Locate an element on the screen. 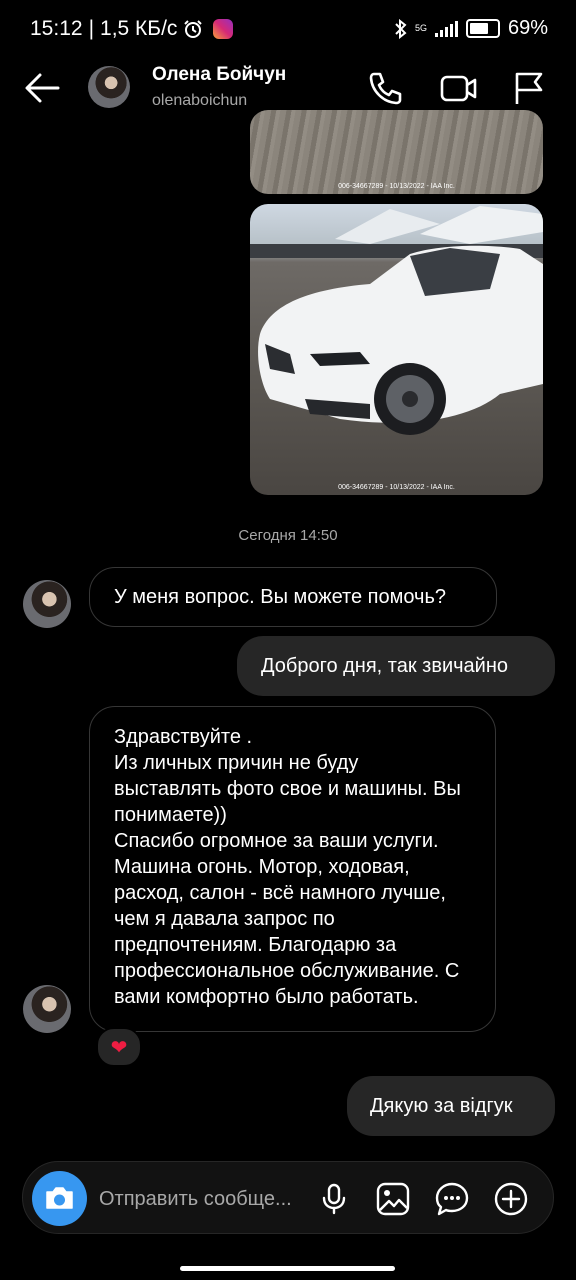 The image size is (576, 1280). phone-icon is located at coordinates (385, 88).